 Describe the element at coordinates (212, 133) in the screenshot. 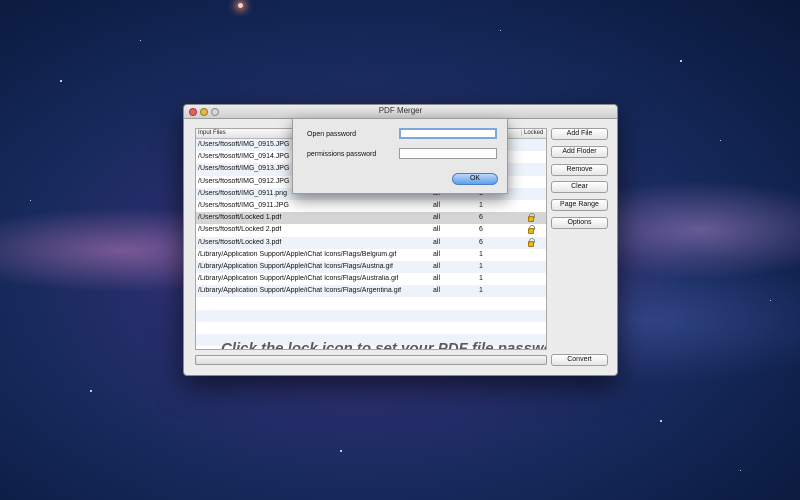

I see `column-header-input-files: Input Files` at that location.